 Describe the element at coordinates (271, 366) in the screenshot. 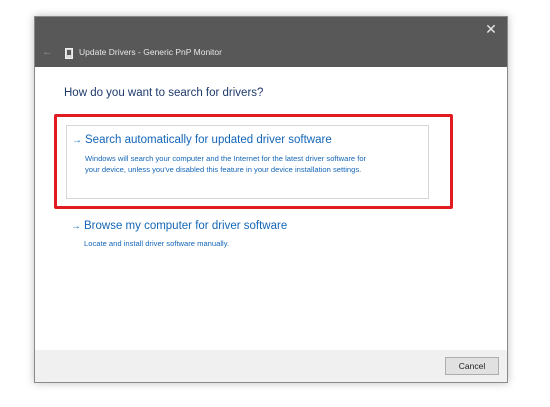

I see `dialog-footer: Cancel` at that location.